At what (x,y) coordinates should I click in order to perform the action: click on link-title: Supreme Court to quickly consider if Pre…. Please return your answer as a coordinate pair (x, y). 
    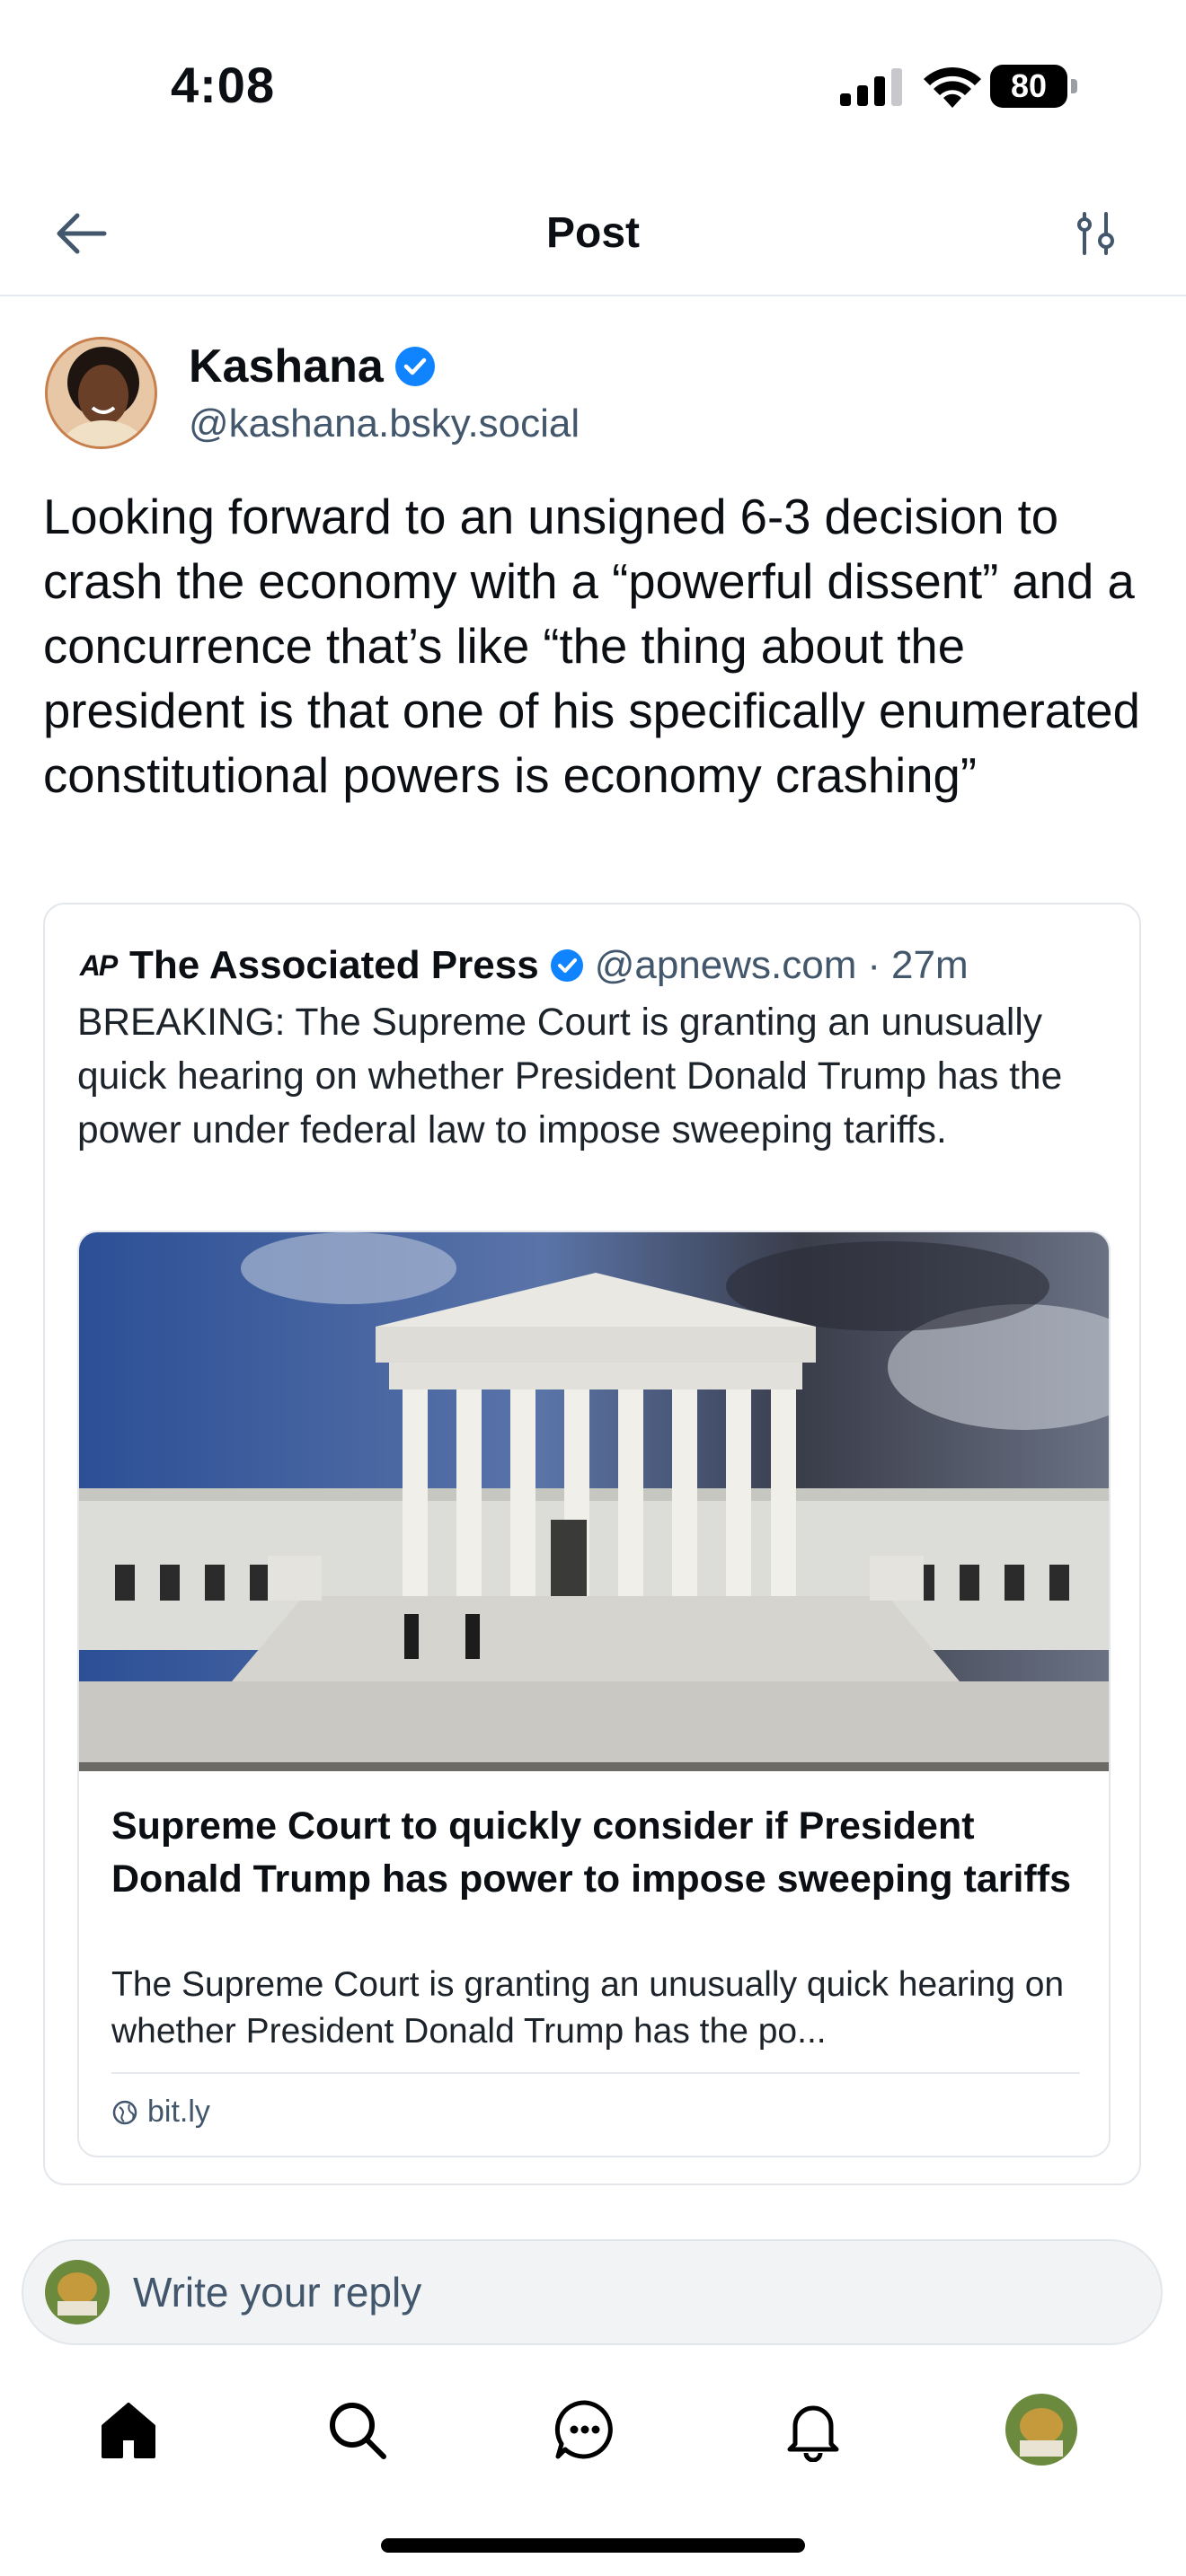
    Looking at the image, I should click on (591, 1852).